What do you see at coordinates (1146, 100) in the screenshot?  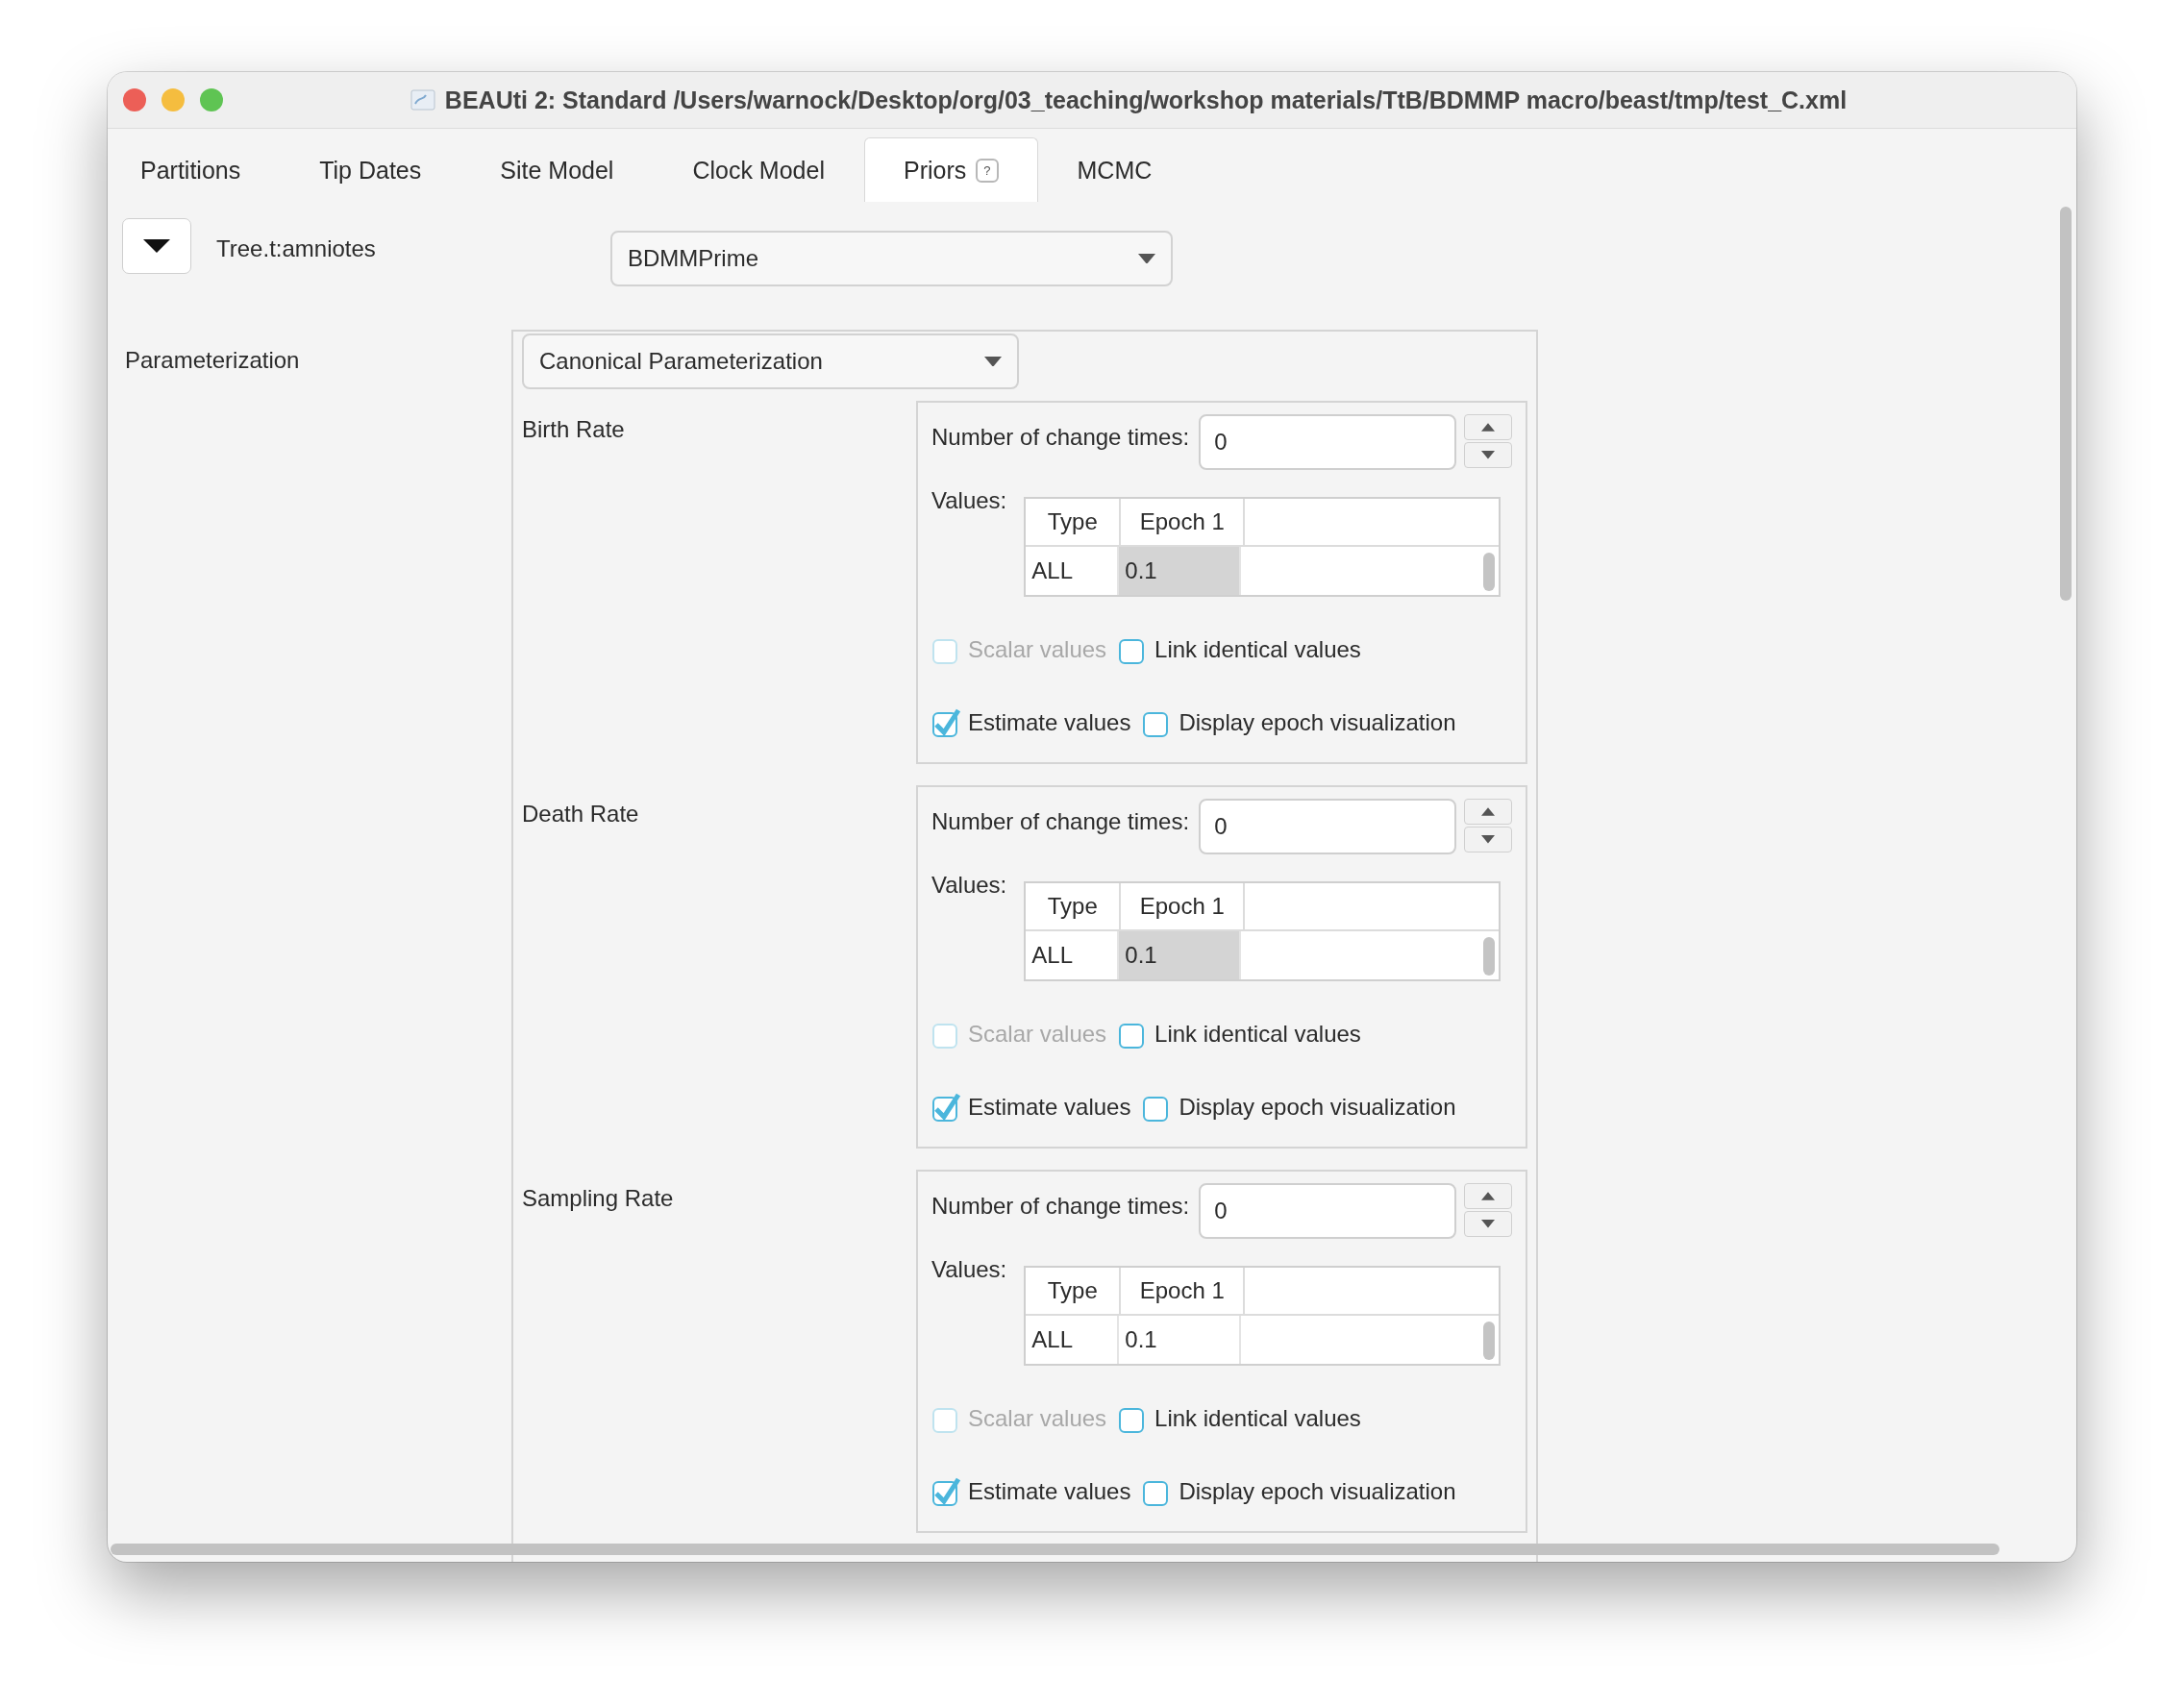 I see `window-title: BEAUti 2: Standard /Users/warnock/Desktop/org/03_teaching/workshop materials/TtB/BDMMP macro/beast/tmp/test_C.xml` at bounding box center [1146, 100].